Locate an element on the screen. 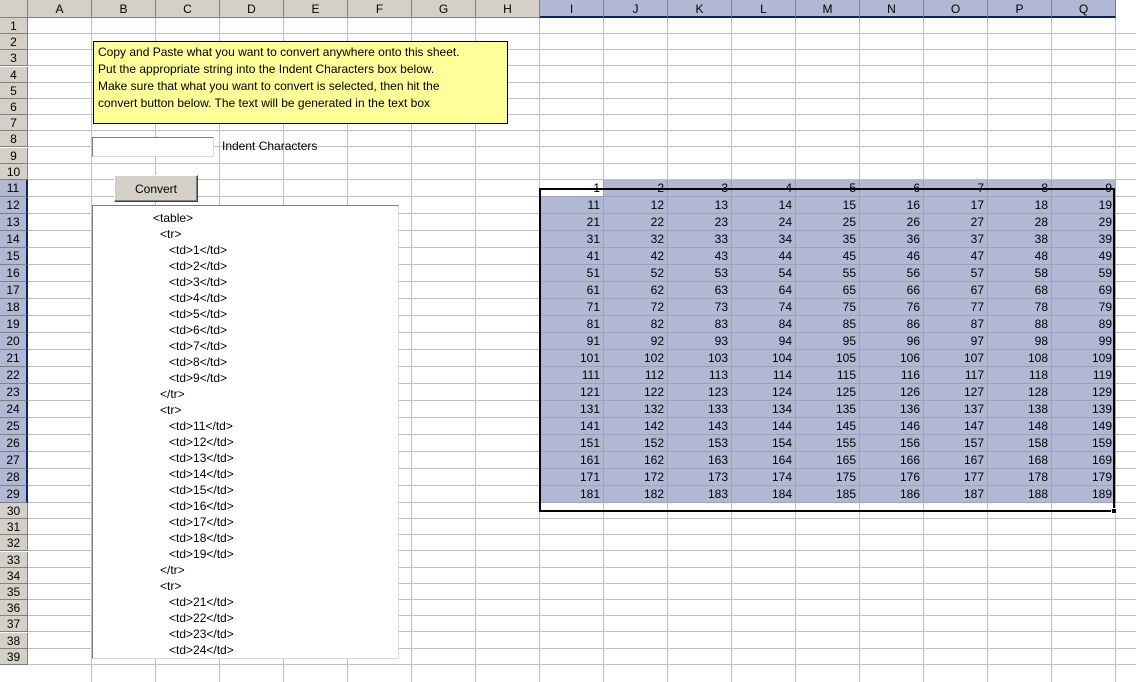 The width and height of the screenshot is (1136, 682). row-header-2: 2 is located at coordinates (14, 42).